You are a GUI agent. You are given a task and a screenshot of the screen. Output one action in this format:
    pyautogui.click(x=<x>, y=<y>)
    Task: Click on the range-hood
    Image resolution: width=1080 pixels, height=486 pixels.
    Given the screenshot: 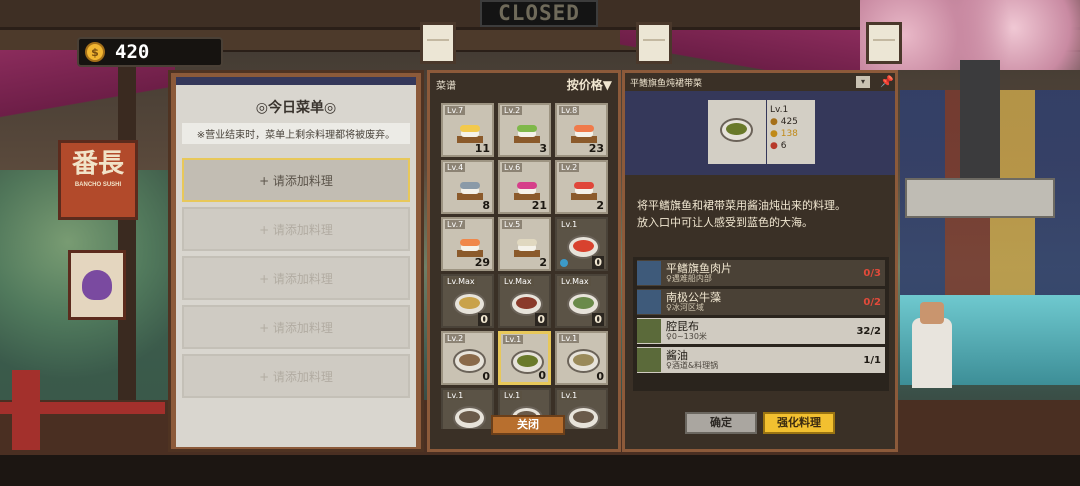 What is the action you would take?
    pyautogui.click(x=980, y=198)
    